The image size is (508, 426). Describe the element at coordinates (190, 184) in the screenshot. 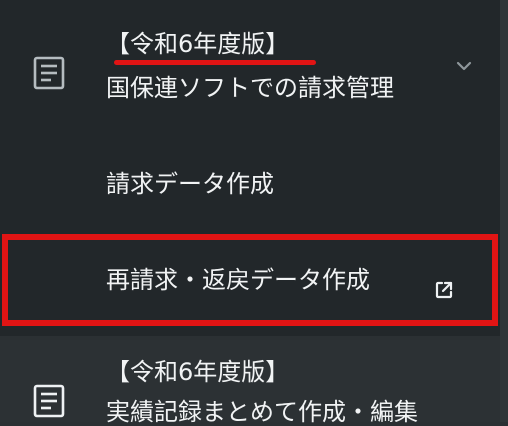

I see `menu-item-label: 請求データ作成` at that location.